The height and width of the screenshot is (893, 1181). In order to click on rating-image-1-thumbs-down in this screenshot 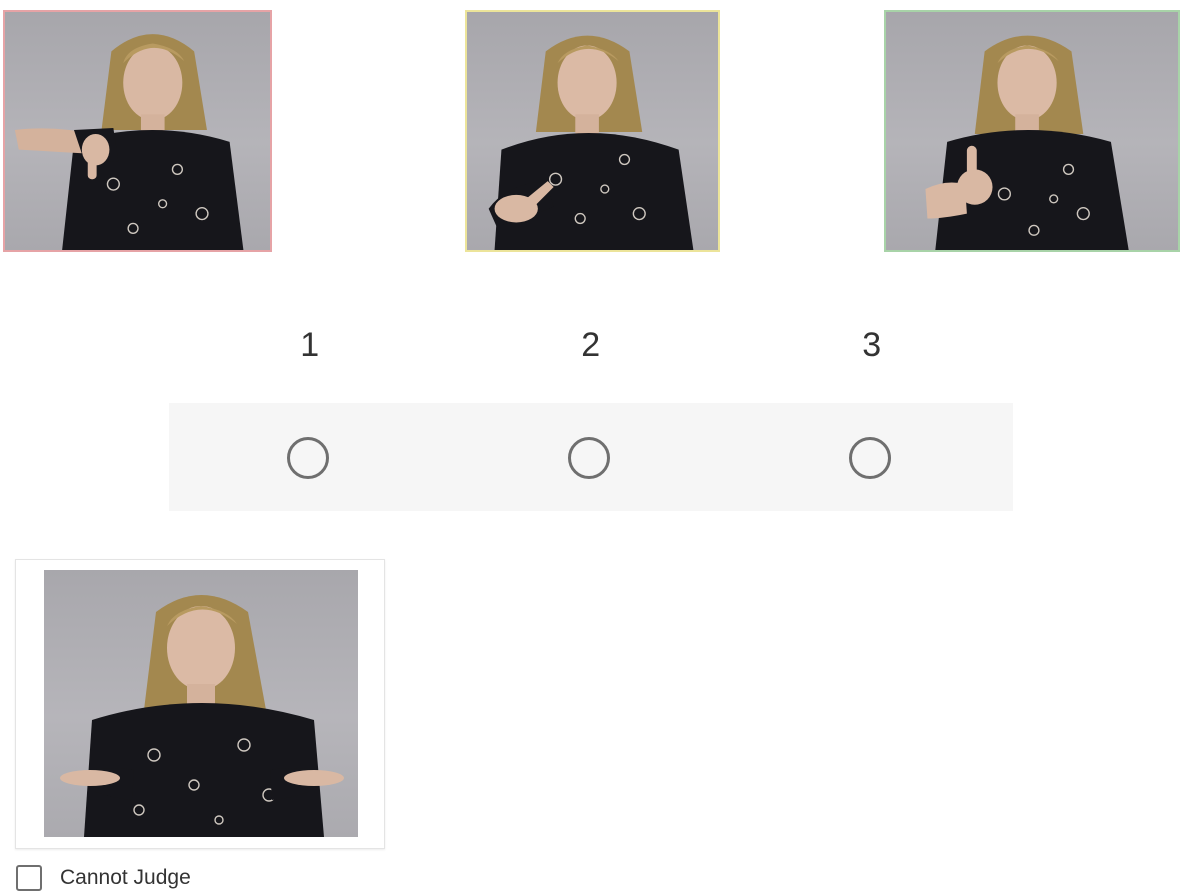, I will do `click(137, 131)`.